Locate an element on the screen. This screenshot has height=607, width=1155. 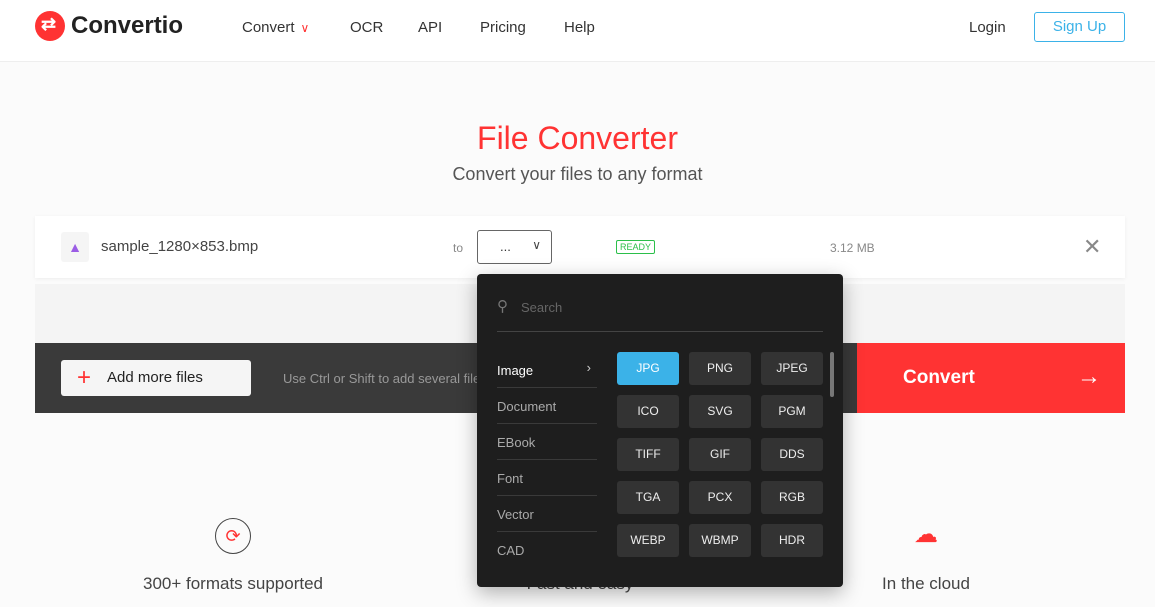
scrollbar is located at coordinates (832, 374).